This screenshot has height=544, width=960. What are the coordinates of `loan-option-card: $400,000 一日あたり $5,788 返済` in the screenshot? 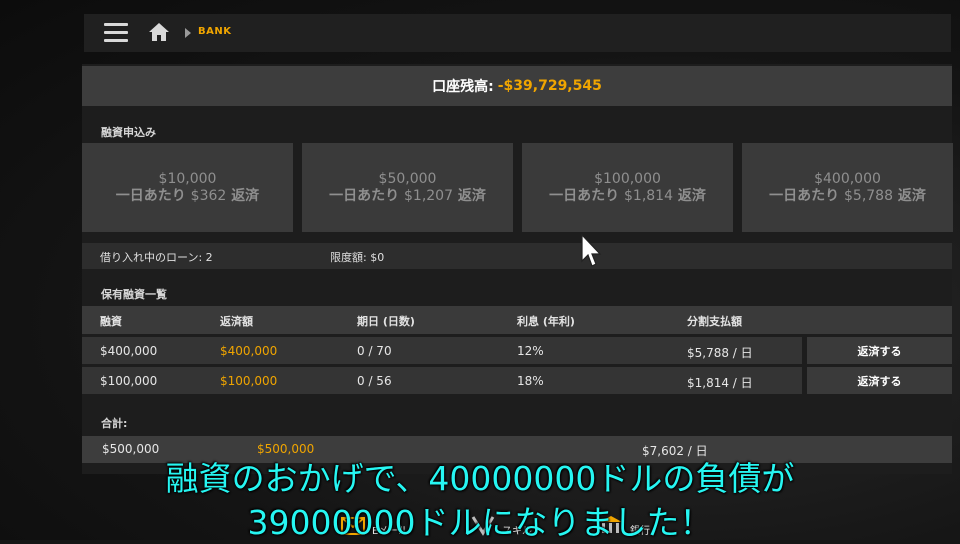 It's located at (847, 187).